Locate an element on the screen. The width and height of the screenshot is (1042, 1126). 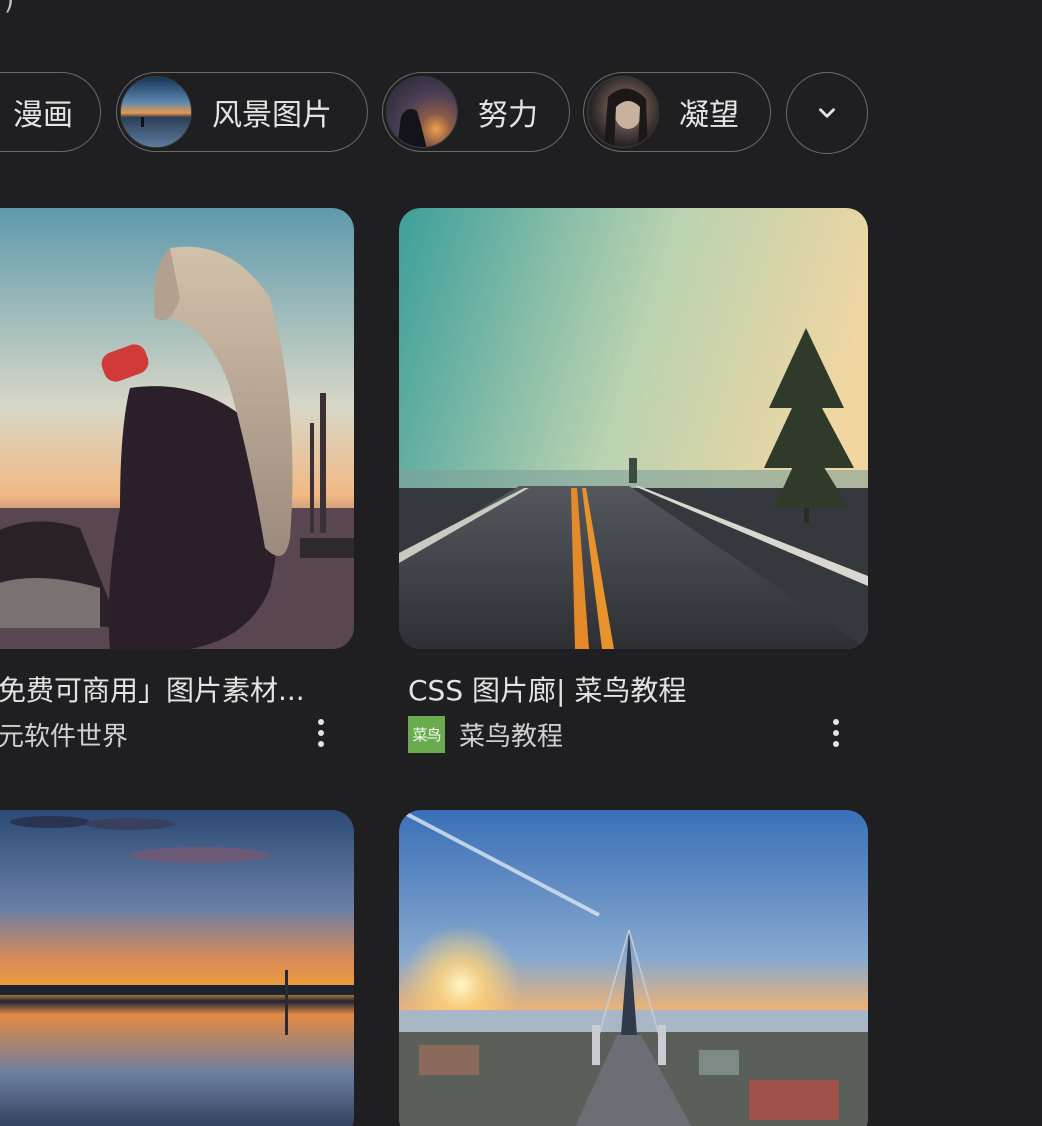
truncated-text-fragment: ) is located at coordinates (9, 8).